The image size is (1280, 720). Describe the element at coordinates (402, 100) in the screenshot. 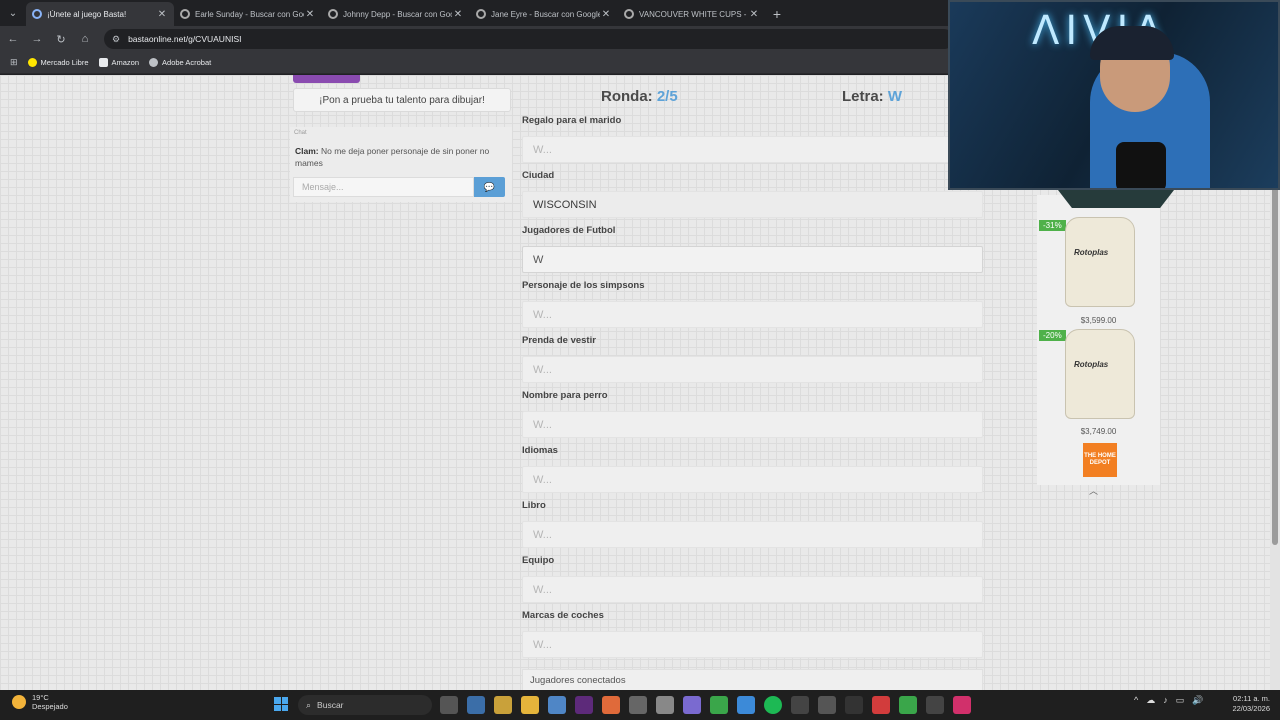

I see `draw-challenge-button: ¡Pon a prueba tu talento para dibujar!` at that location.